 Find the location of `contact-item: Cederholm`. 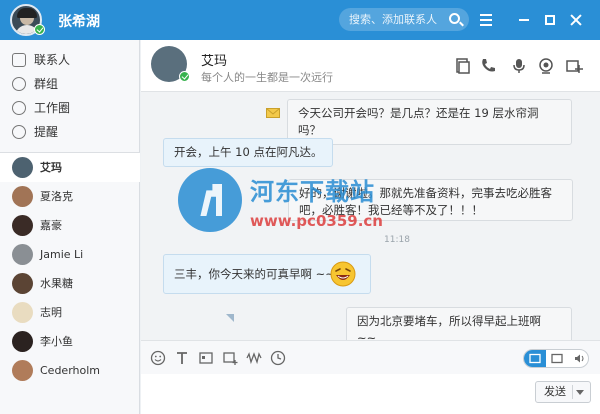

contact-item: Cederholm is located at coordinates (70, 370).